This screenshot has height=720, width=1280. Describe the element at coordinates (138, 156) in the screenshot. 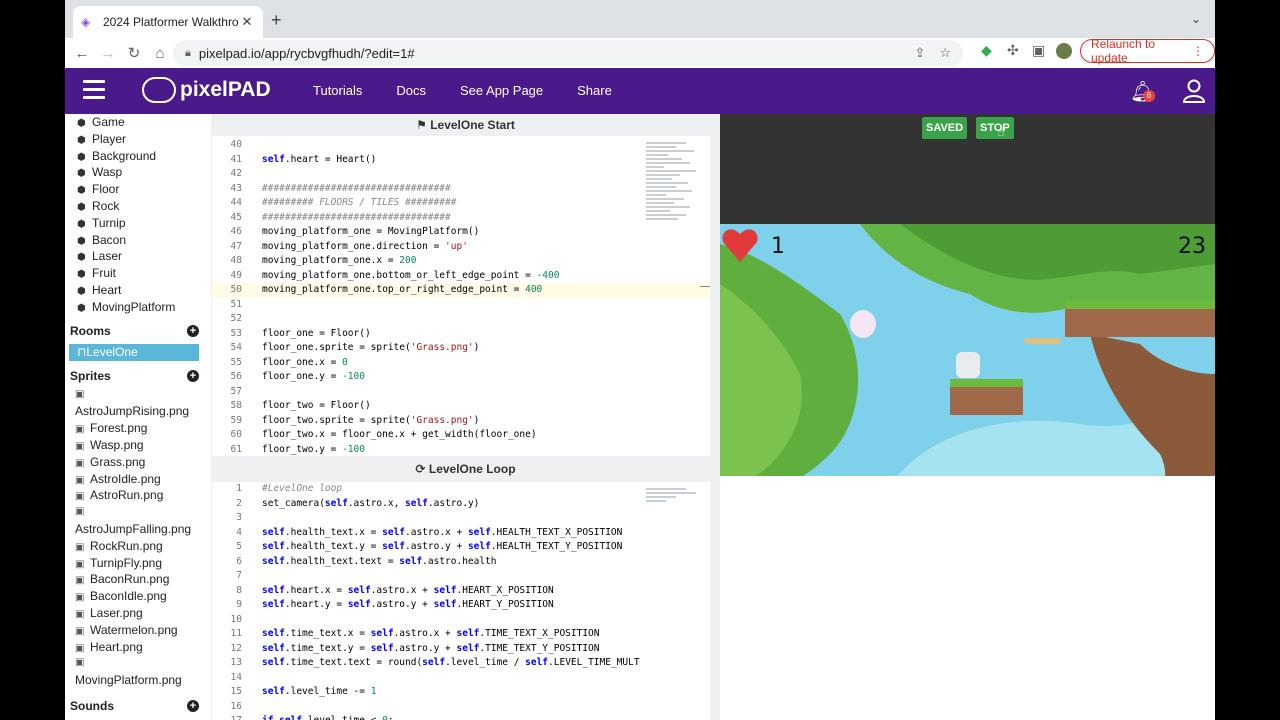

I see `object-item-background: ⬢ Background` at that location.